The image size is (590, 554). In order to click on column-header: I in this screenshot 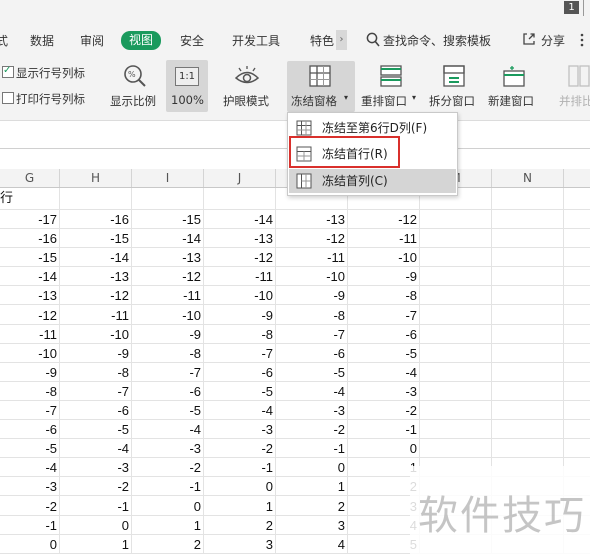, I will do `click(168, 178)`.